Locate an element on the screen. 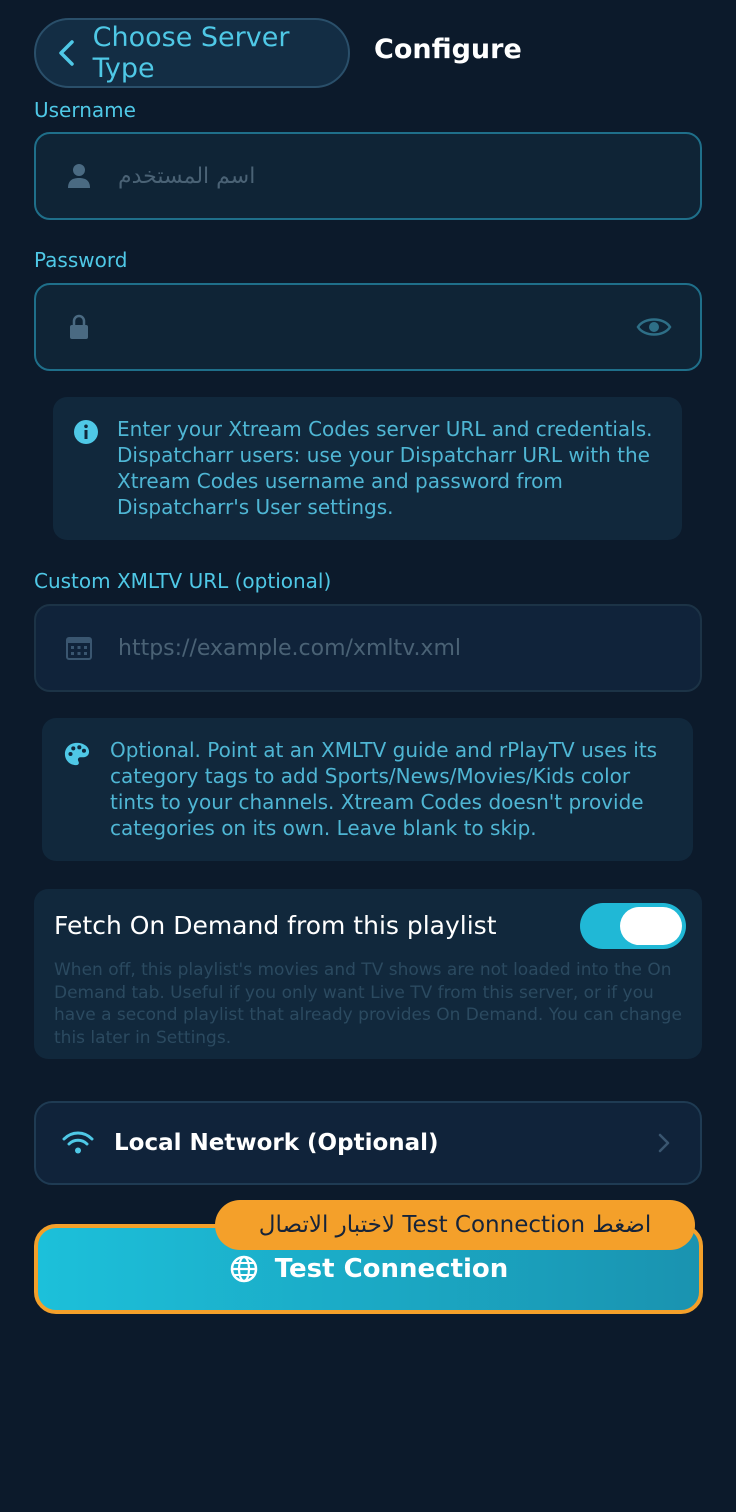  page-title: Configure is located at coordinates (448, 49).